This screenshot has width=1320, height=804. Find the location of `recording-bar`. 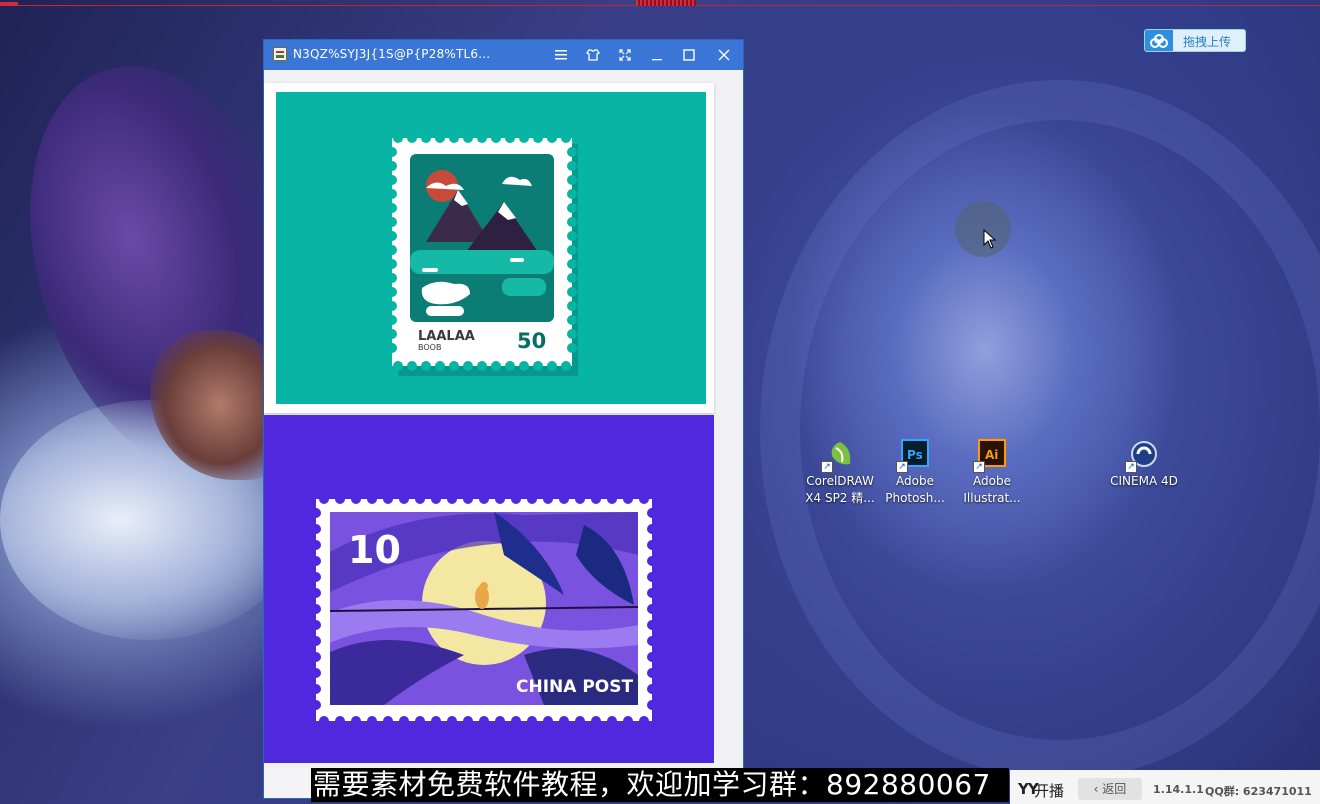

recording-bar is located at coordinates (660, 3).